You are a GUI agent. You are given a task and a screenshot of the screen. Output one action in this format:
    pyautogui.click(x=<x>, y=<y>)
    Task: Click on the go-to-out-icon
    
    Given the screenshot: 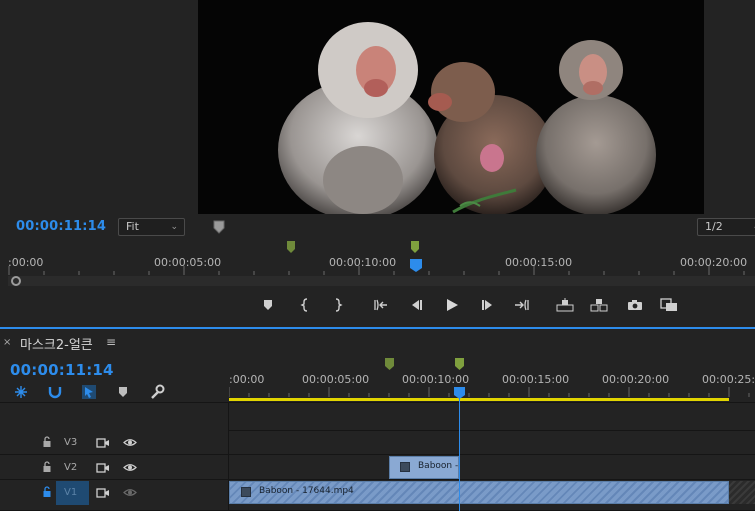 What is the action you would take?
    pyautogui.click(x=522, y=305)
    